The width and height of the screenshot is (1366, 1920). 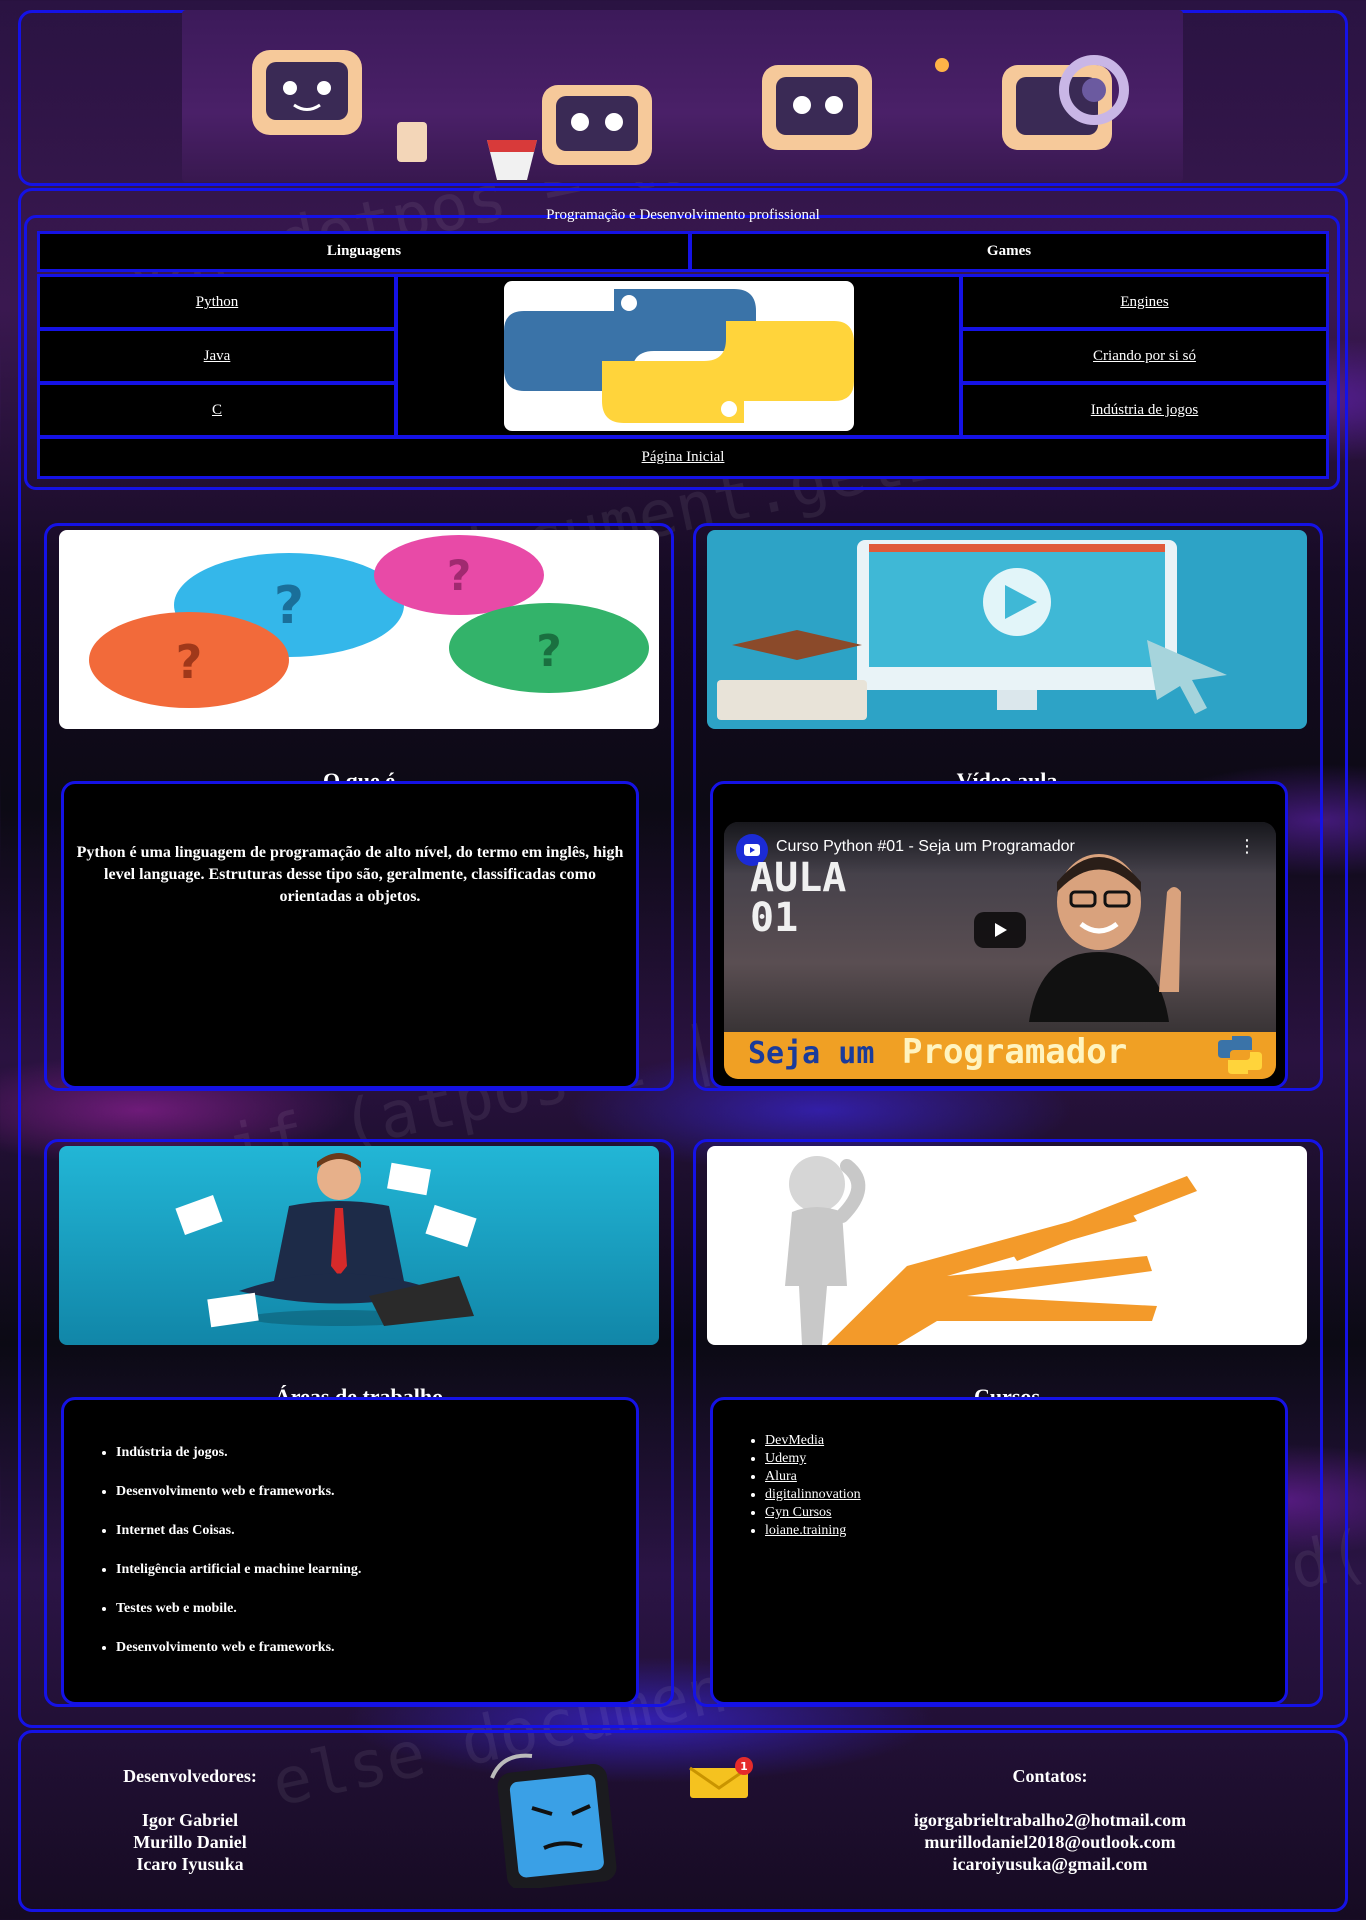 I want to click on meditating-worker-illustration, so click(x=326, y=1240).